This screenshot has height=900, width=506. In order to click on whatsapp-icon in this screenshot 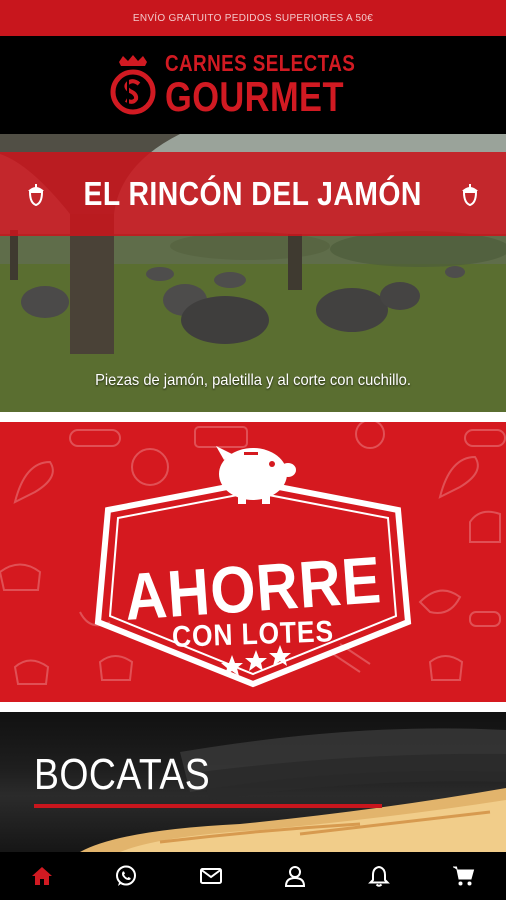, I will do `click(126, 875)`.